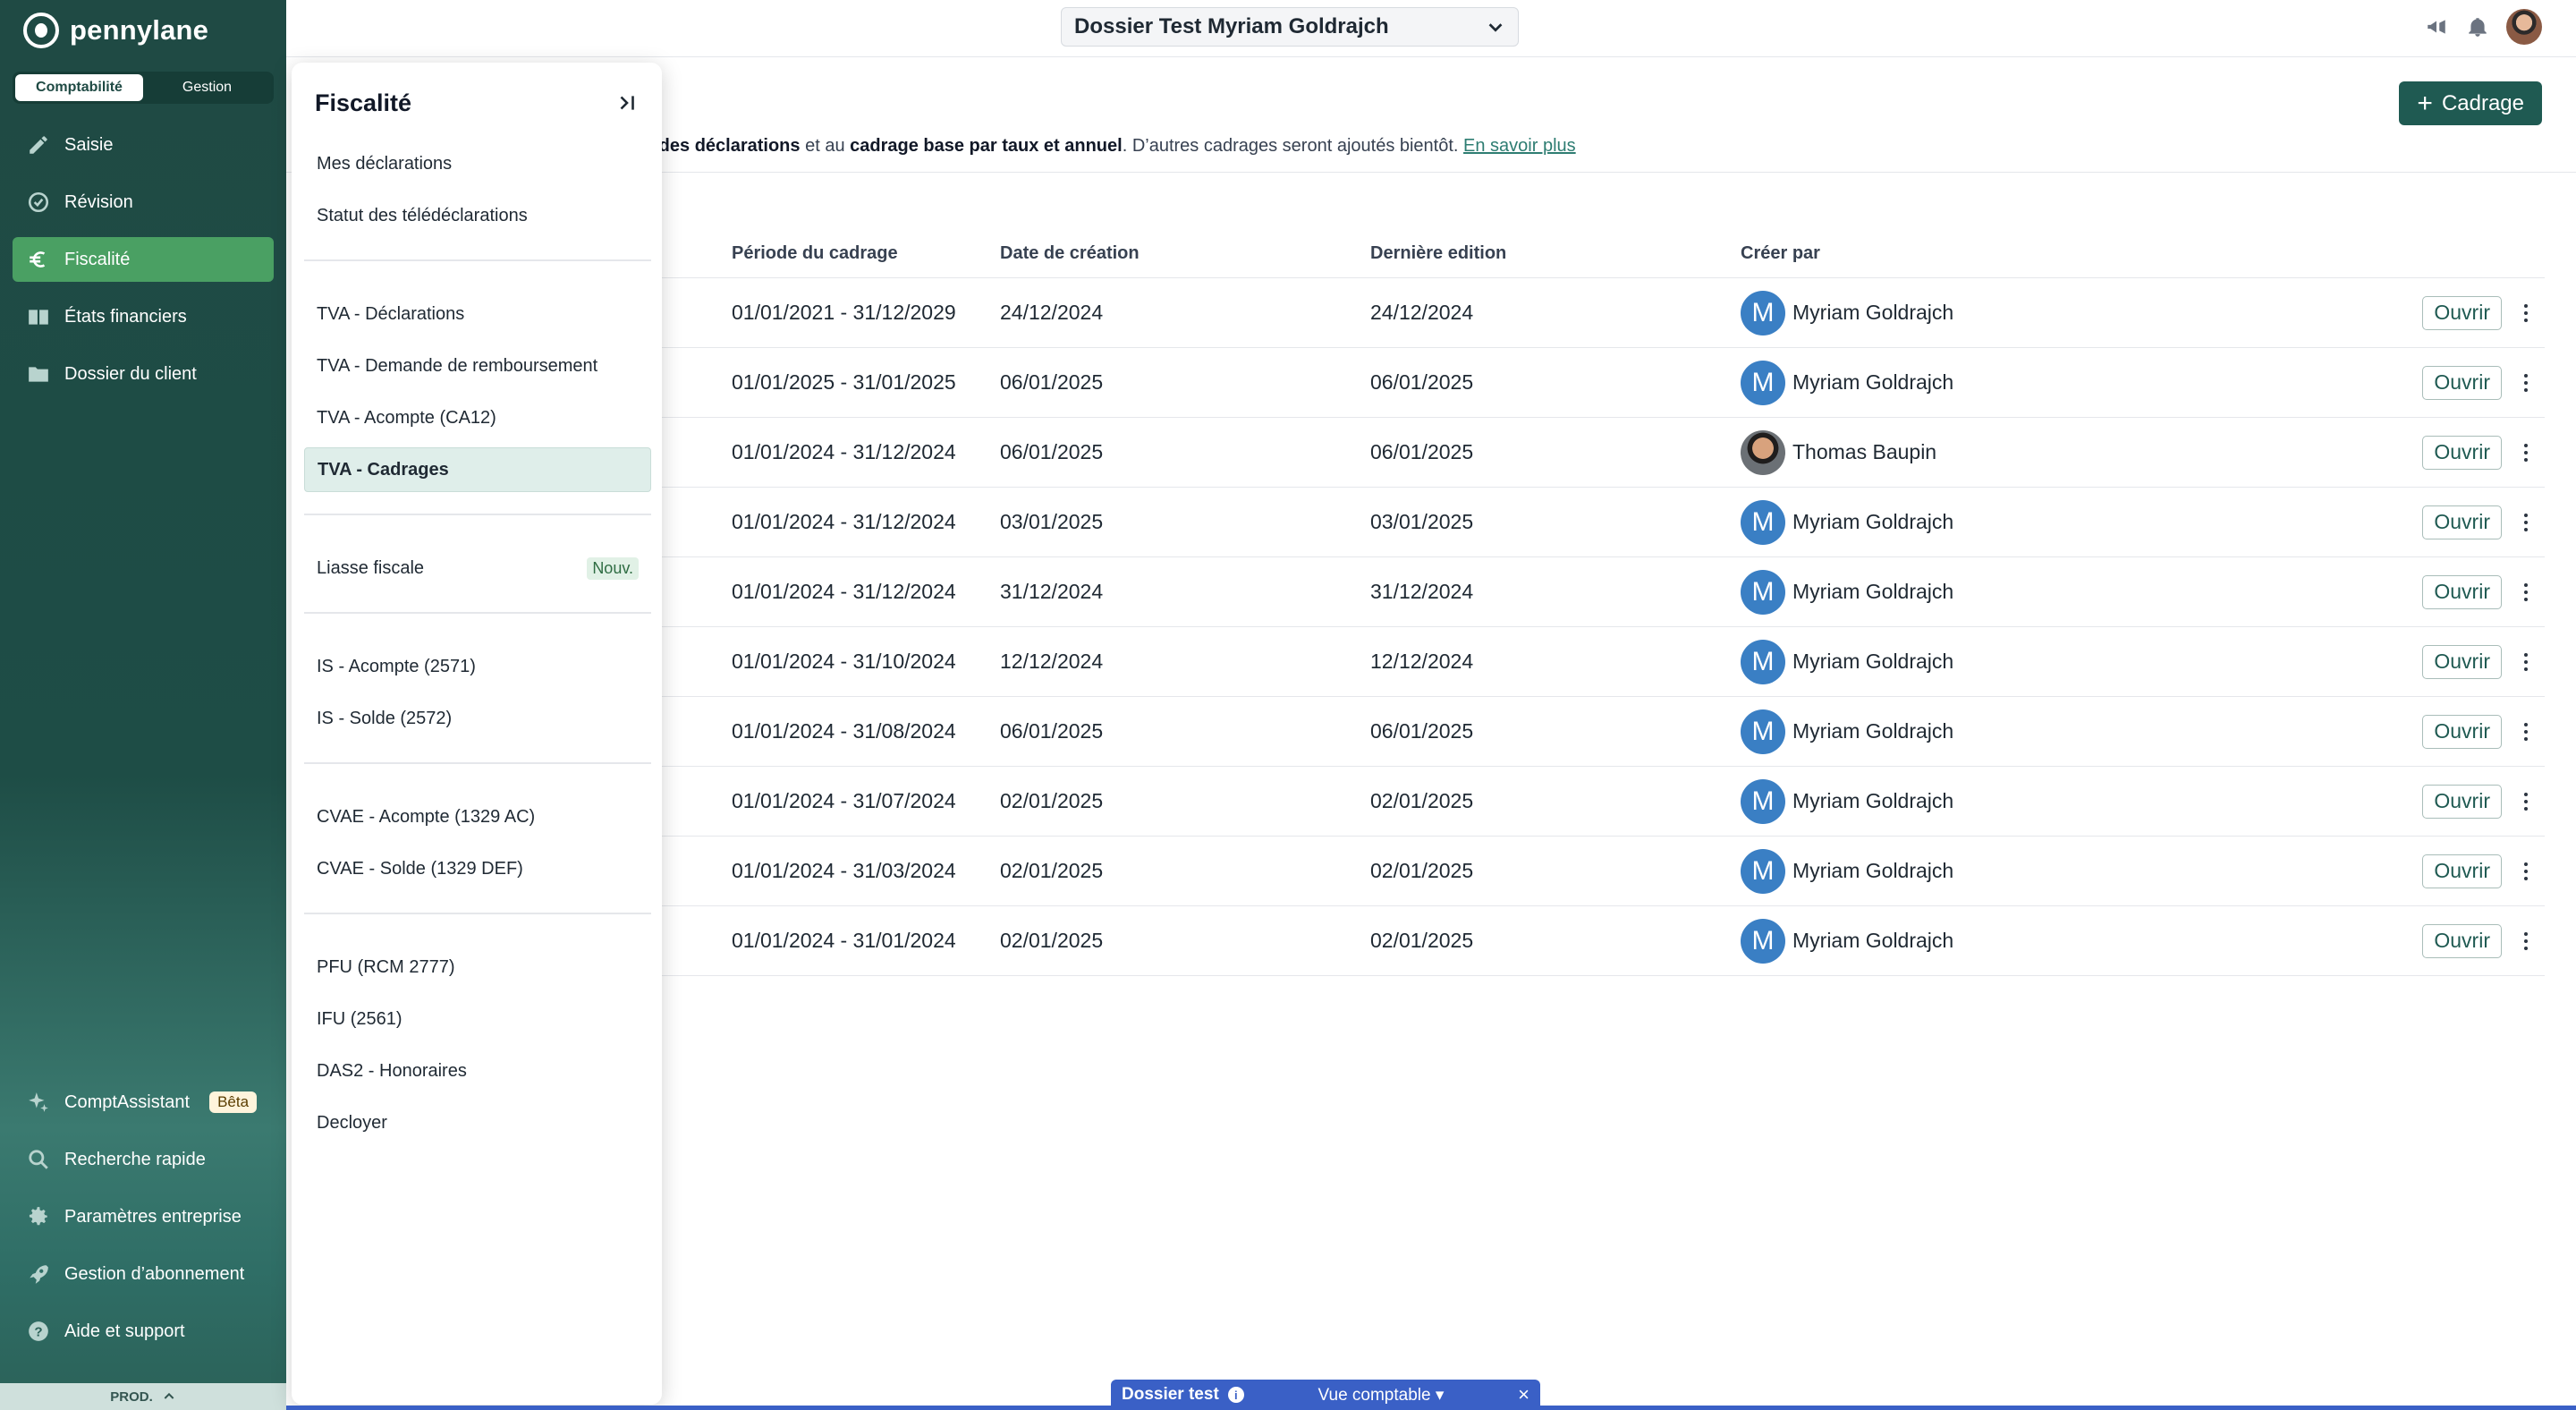 Image resolution: width=2576 pixels, height=1410 pixels. Describe the element at coordinates (477, 366) in the screenshot. I see `panel-menu-item: TVA - Demande de remboursement` at that location.